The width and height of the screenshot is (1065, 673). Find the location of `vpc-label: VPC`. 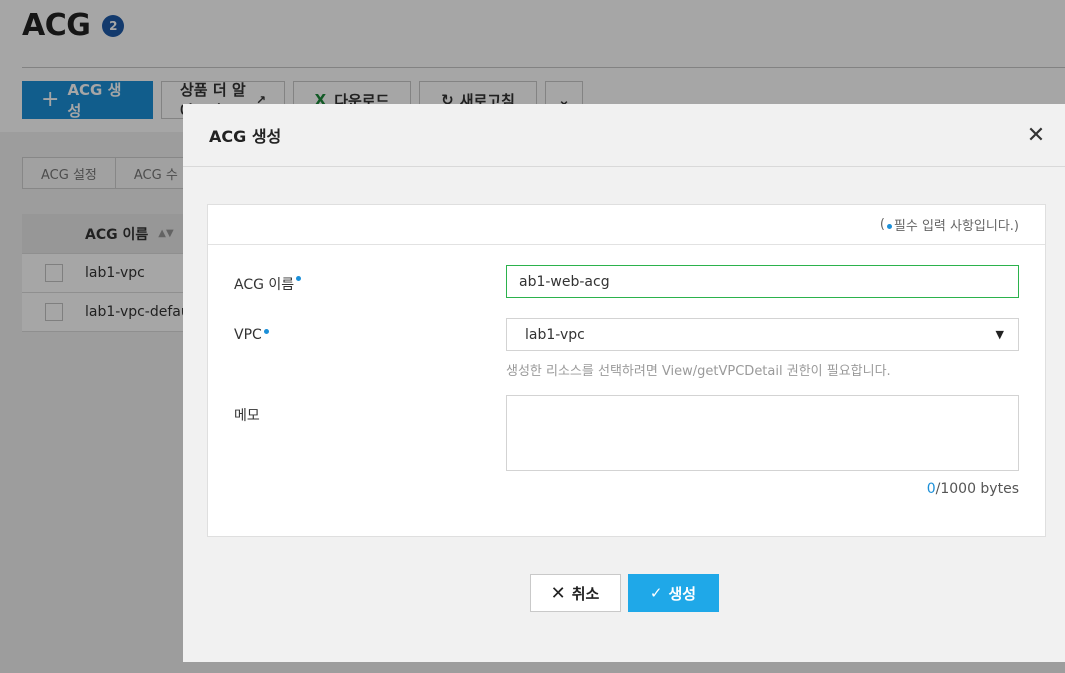

vpc-label: VPC is located at coordinates (252, 335).